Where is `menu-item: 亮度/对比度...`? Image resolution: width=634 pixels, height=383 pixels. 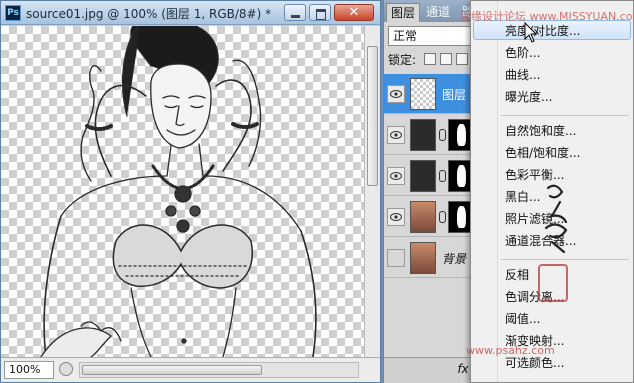
menu-item: 亮度/对比度... is located at coordinates (543, 30).